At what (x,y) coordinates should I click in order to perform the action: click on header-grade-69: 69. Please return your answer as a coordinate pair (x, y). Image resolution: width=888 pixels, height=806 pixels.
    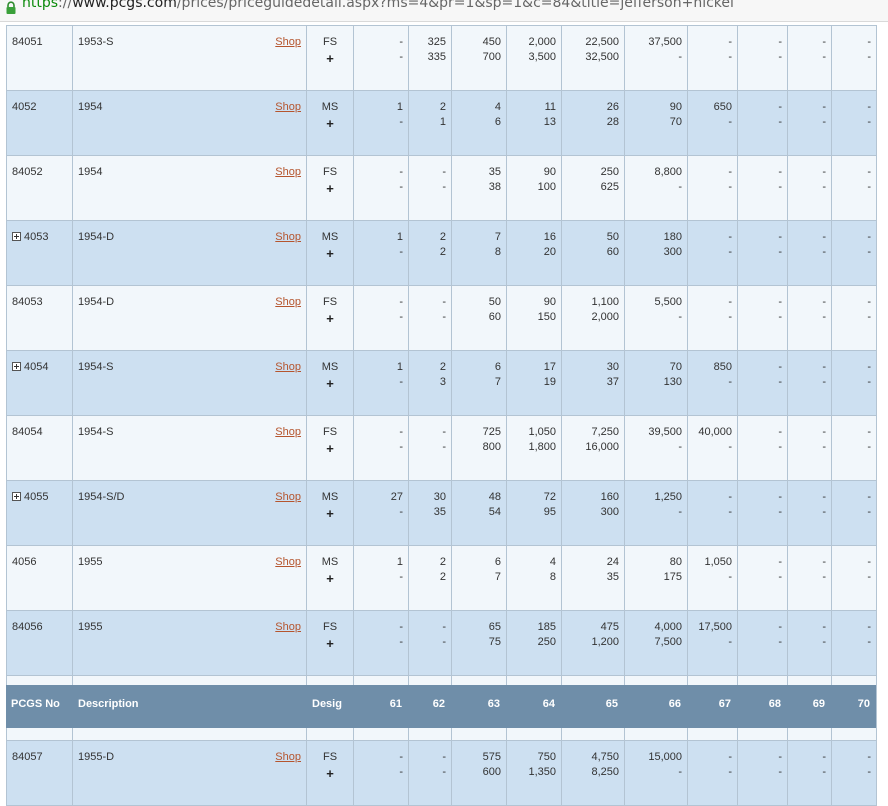
    Looking at the image, I should click on (803, 704).